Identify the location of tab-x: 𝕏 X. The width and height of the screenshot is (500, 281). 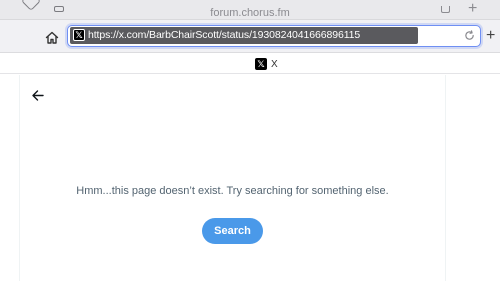
(266, 64).